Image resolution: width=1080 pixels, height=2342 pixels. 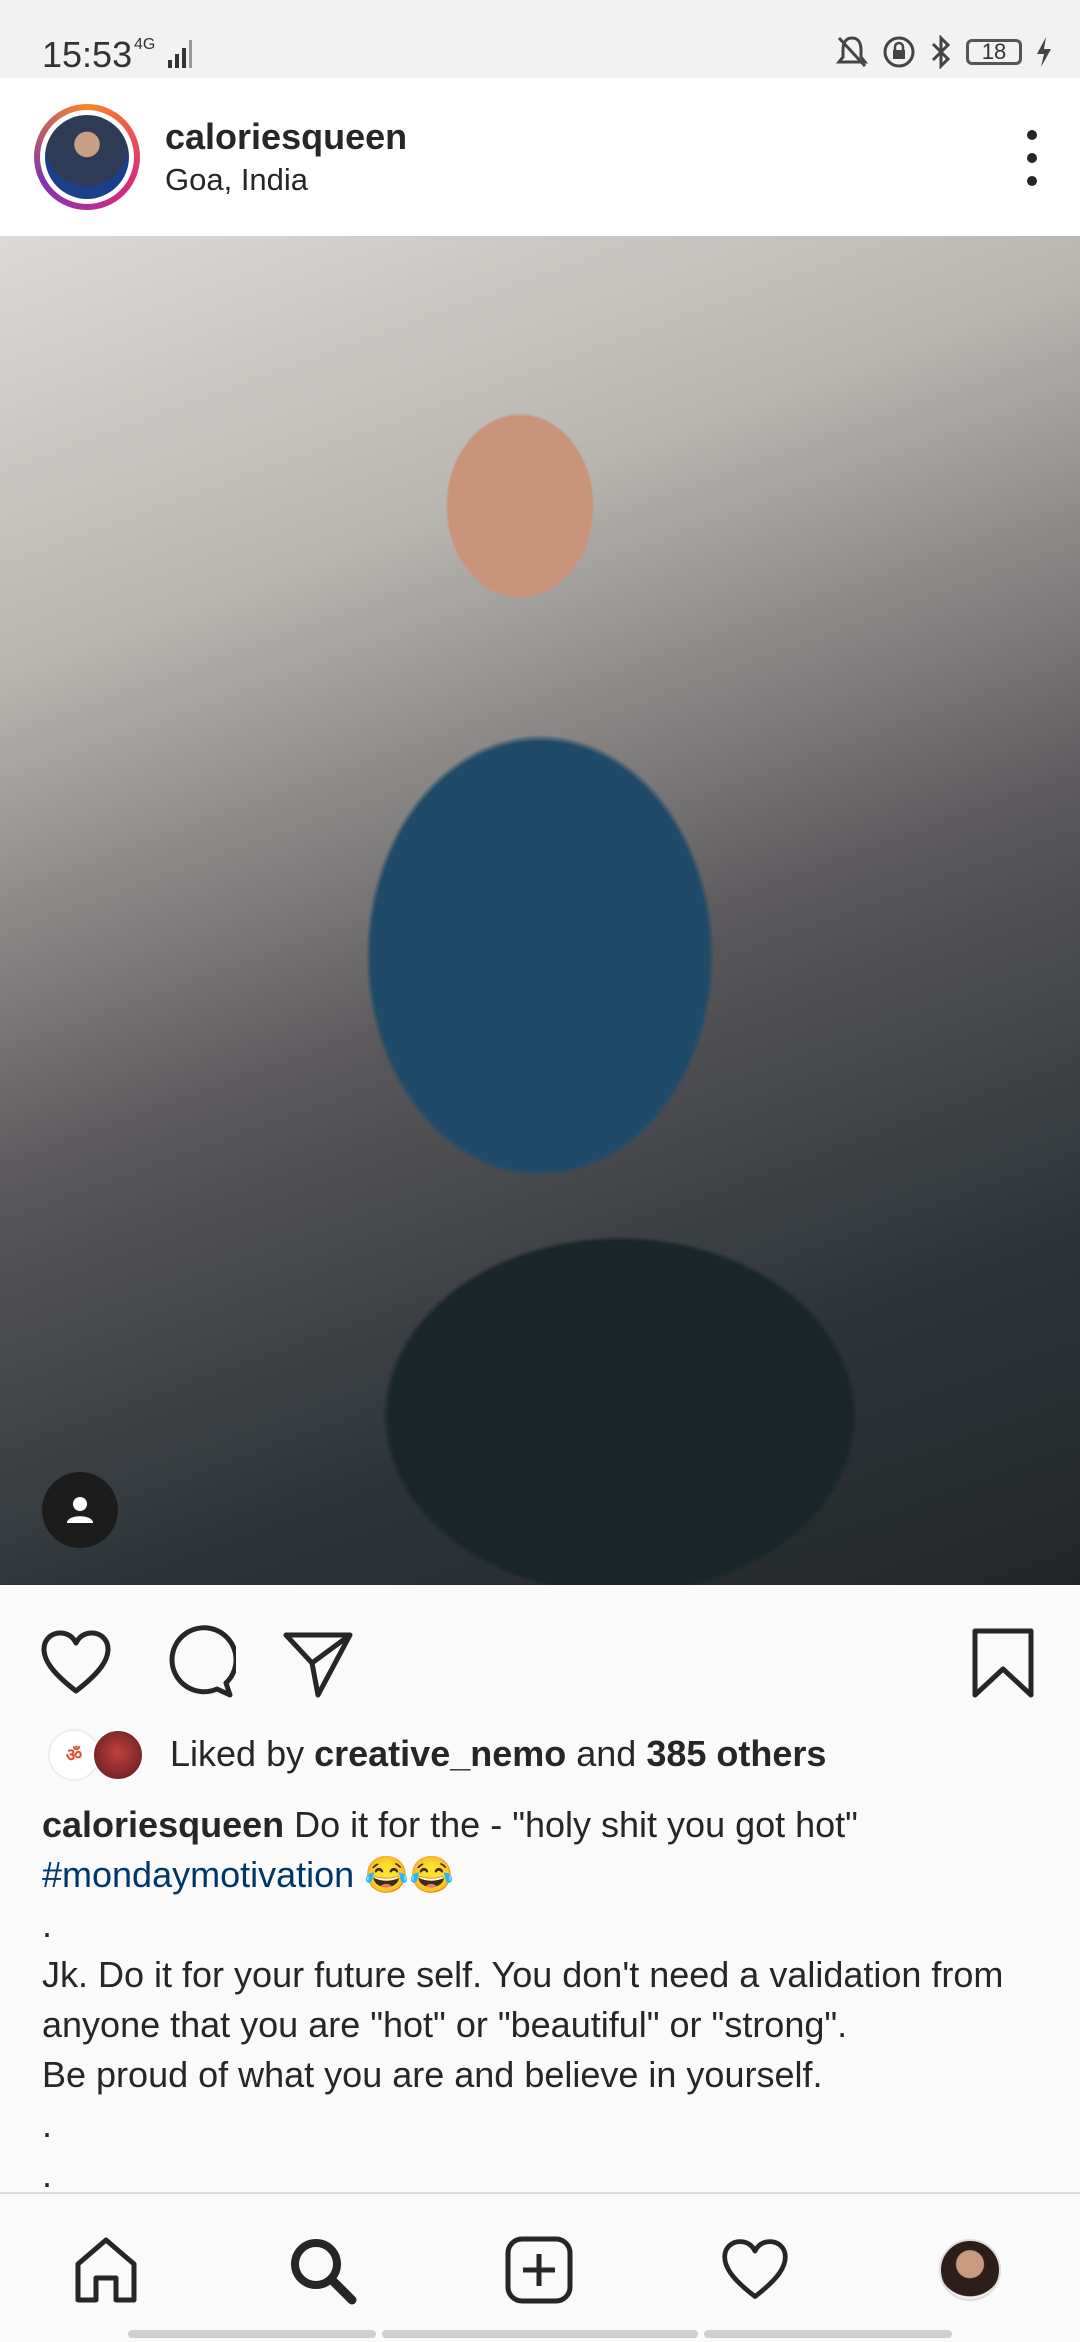 I want to click on status-bar: 15:53 4G 18, so click(x=540, y=39).